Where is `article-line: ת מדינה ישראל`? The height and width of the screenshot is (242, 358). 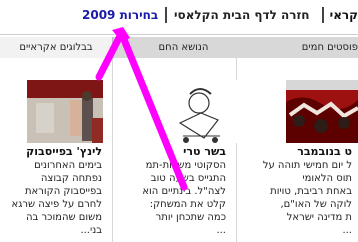
article-line: ת מדינה ישראל is located at coordinates (319, 217).